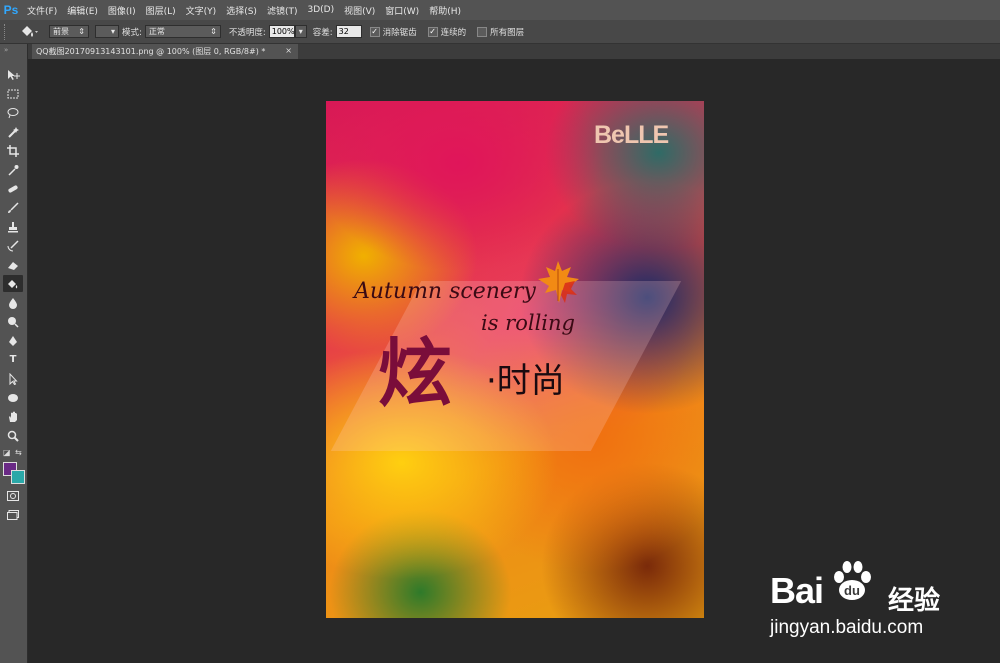 This screenshot has height=663, width=1000. Describe the element at coordinates (13, 112) in the screenshot. I see `lasso-tool-icon` at that location.